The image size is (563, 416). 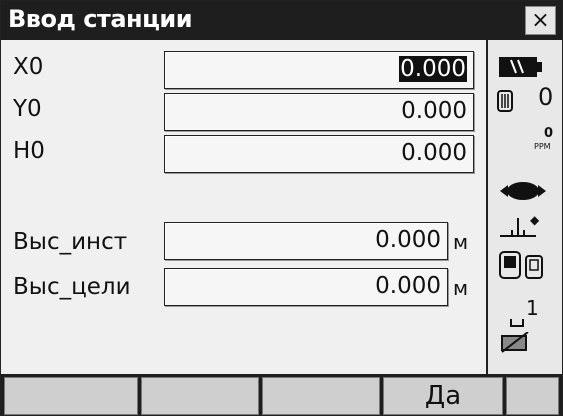 I want to click on laser-pointer-icon, so click(x=523, y=191).